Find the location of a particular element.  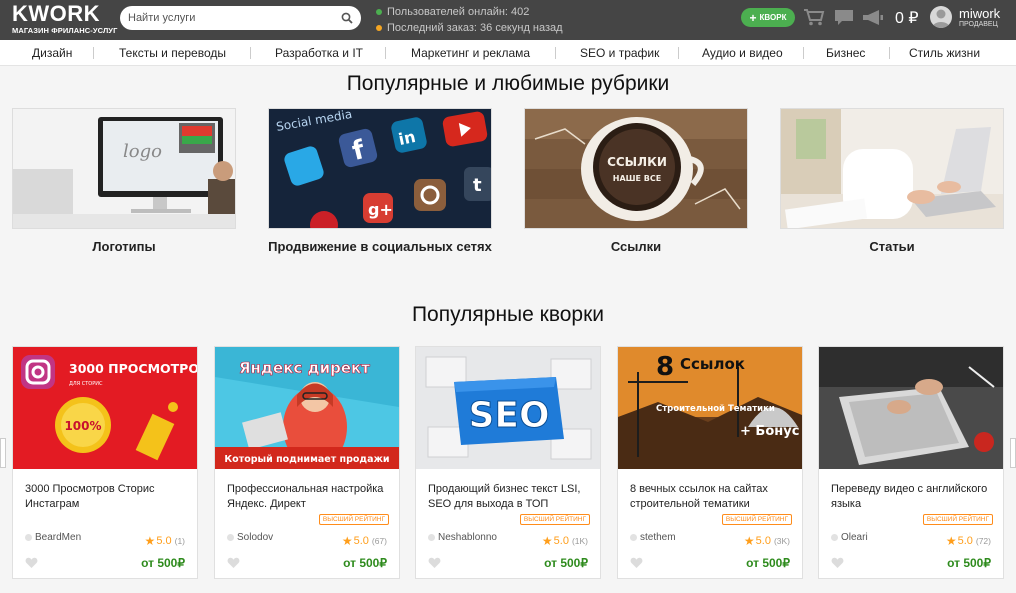

kwork-image-text: Яндекс директ is located at coordinates (304, 368).